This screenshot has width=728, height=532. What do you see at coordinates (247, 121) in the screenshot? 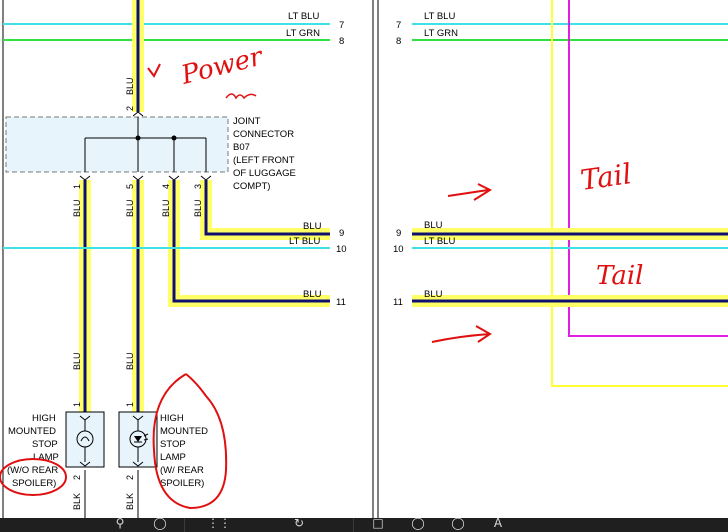
I see `joint-label-0: JOINT` at bounding box center [247, 121].